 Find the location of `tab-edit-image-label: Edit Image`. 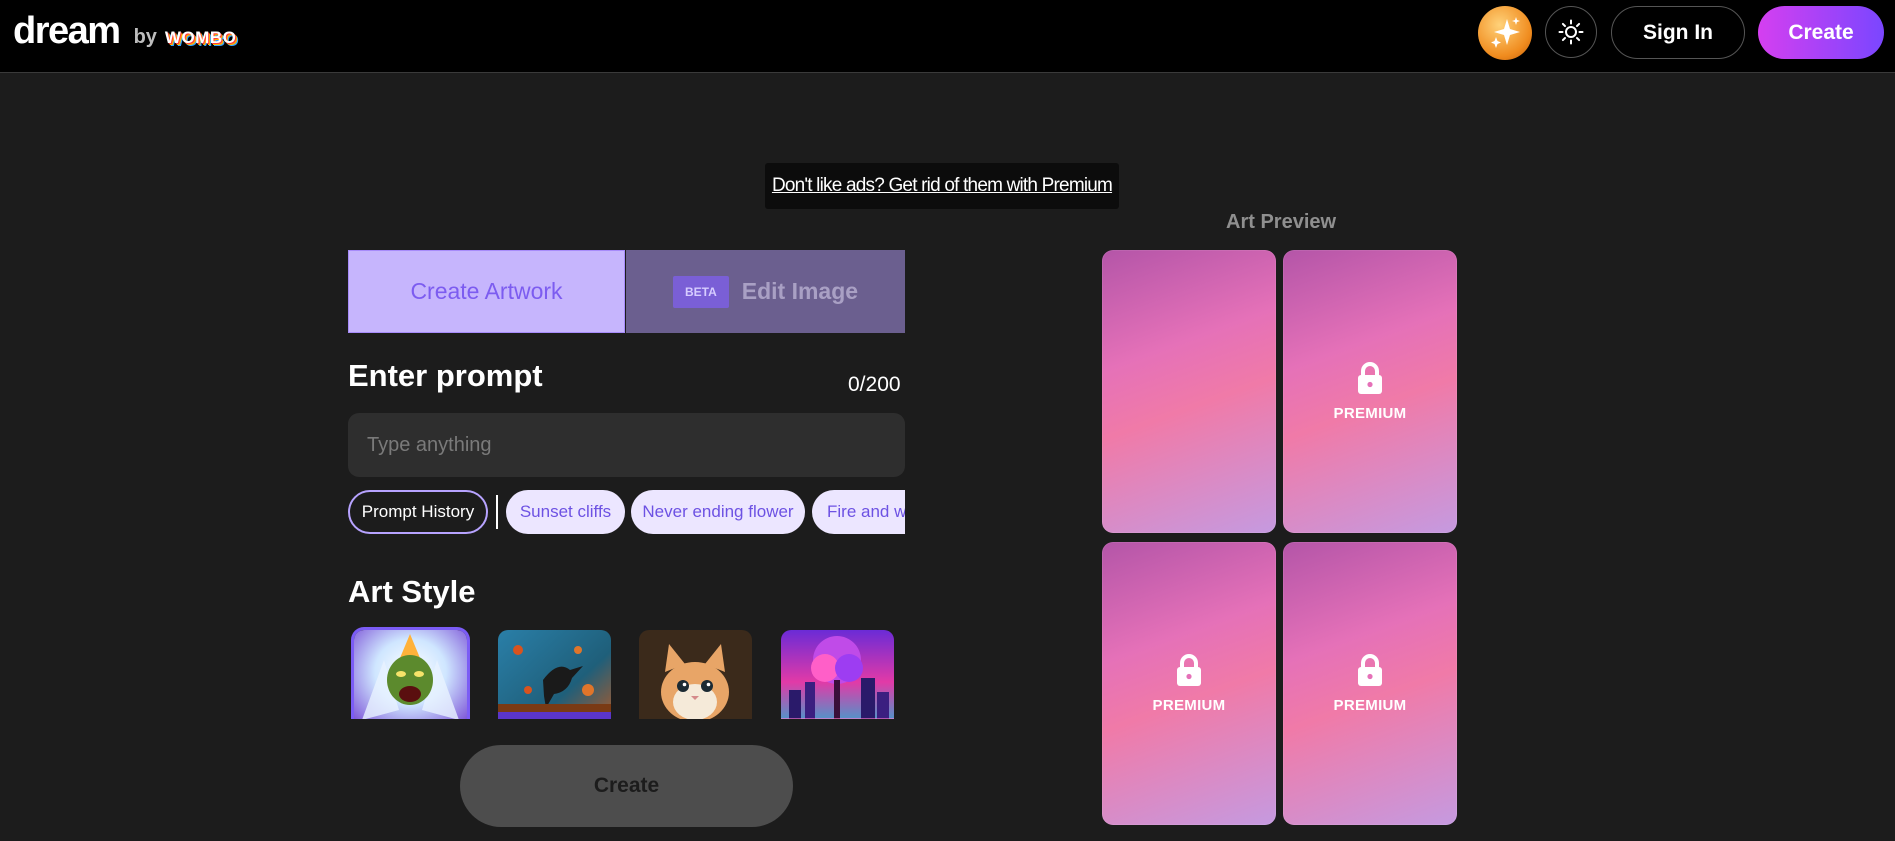

tab-edit-image-label: Edit Image is located at coordinates (800, 291).